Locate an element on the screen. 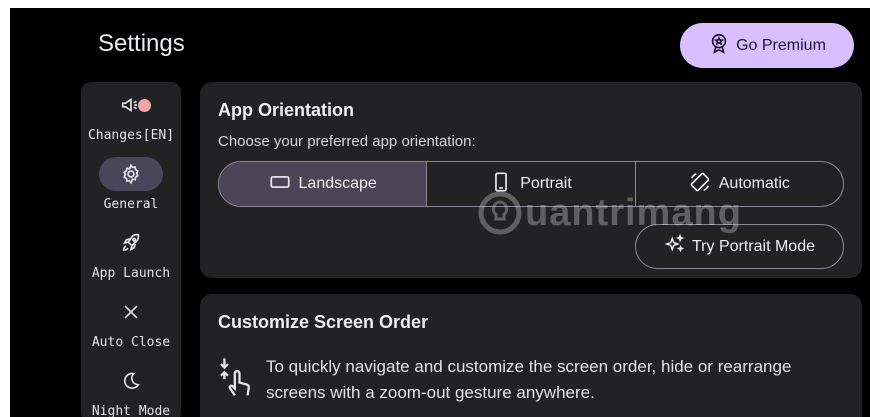 Image resolution: width=870 pixels, height=417 pixels. megaphone-icon is located at coordinates (131, 105).